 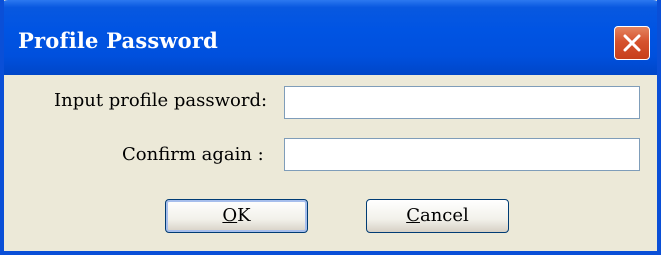 I want to click on confirm-label: Confirm again :, so click(x=193, y=154).